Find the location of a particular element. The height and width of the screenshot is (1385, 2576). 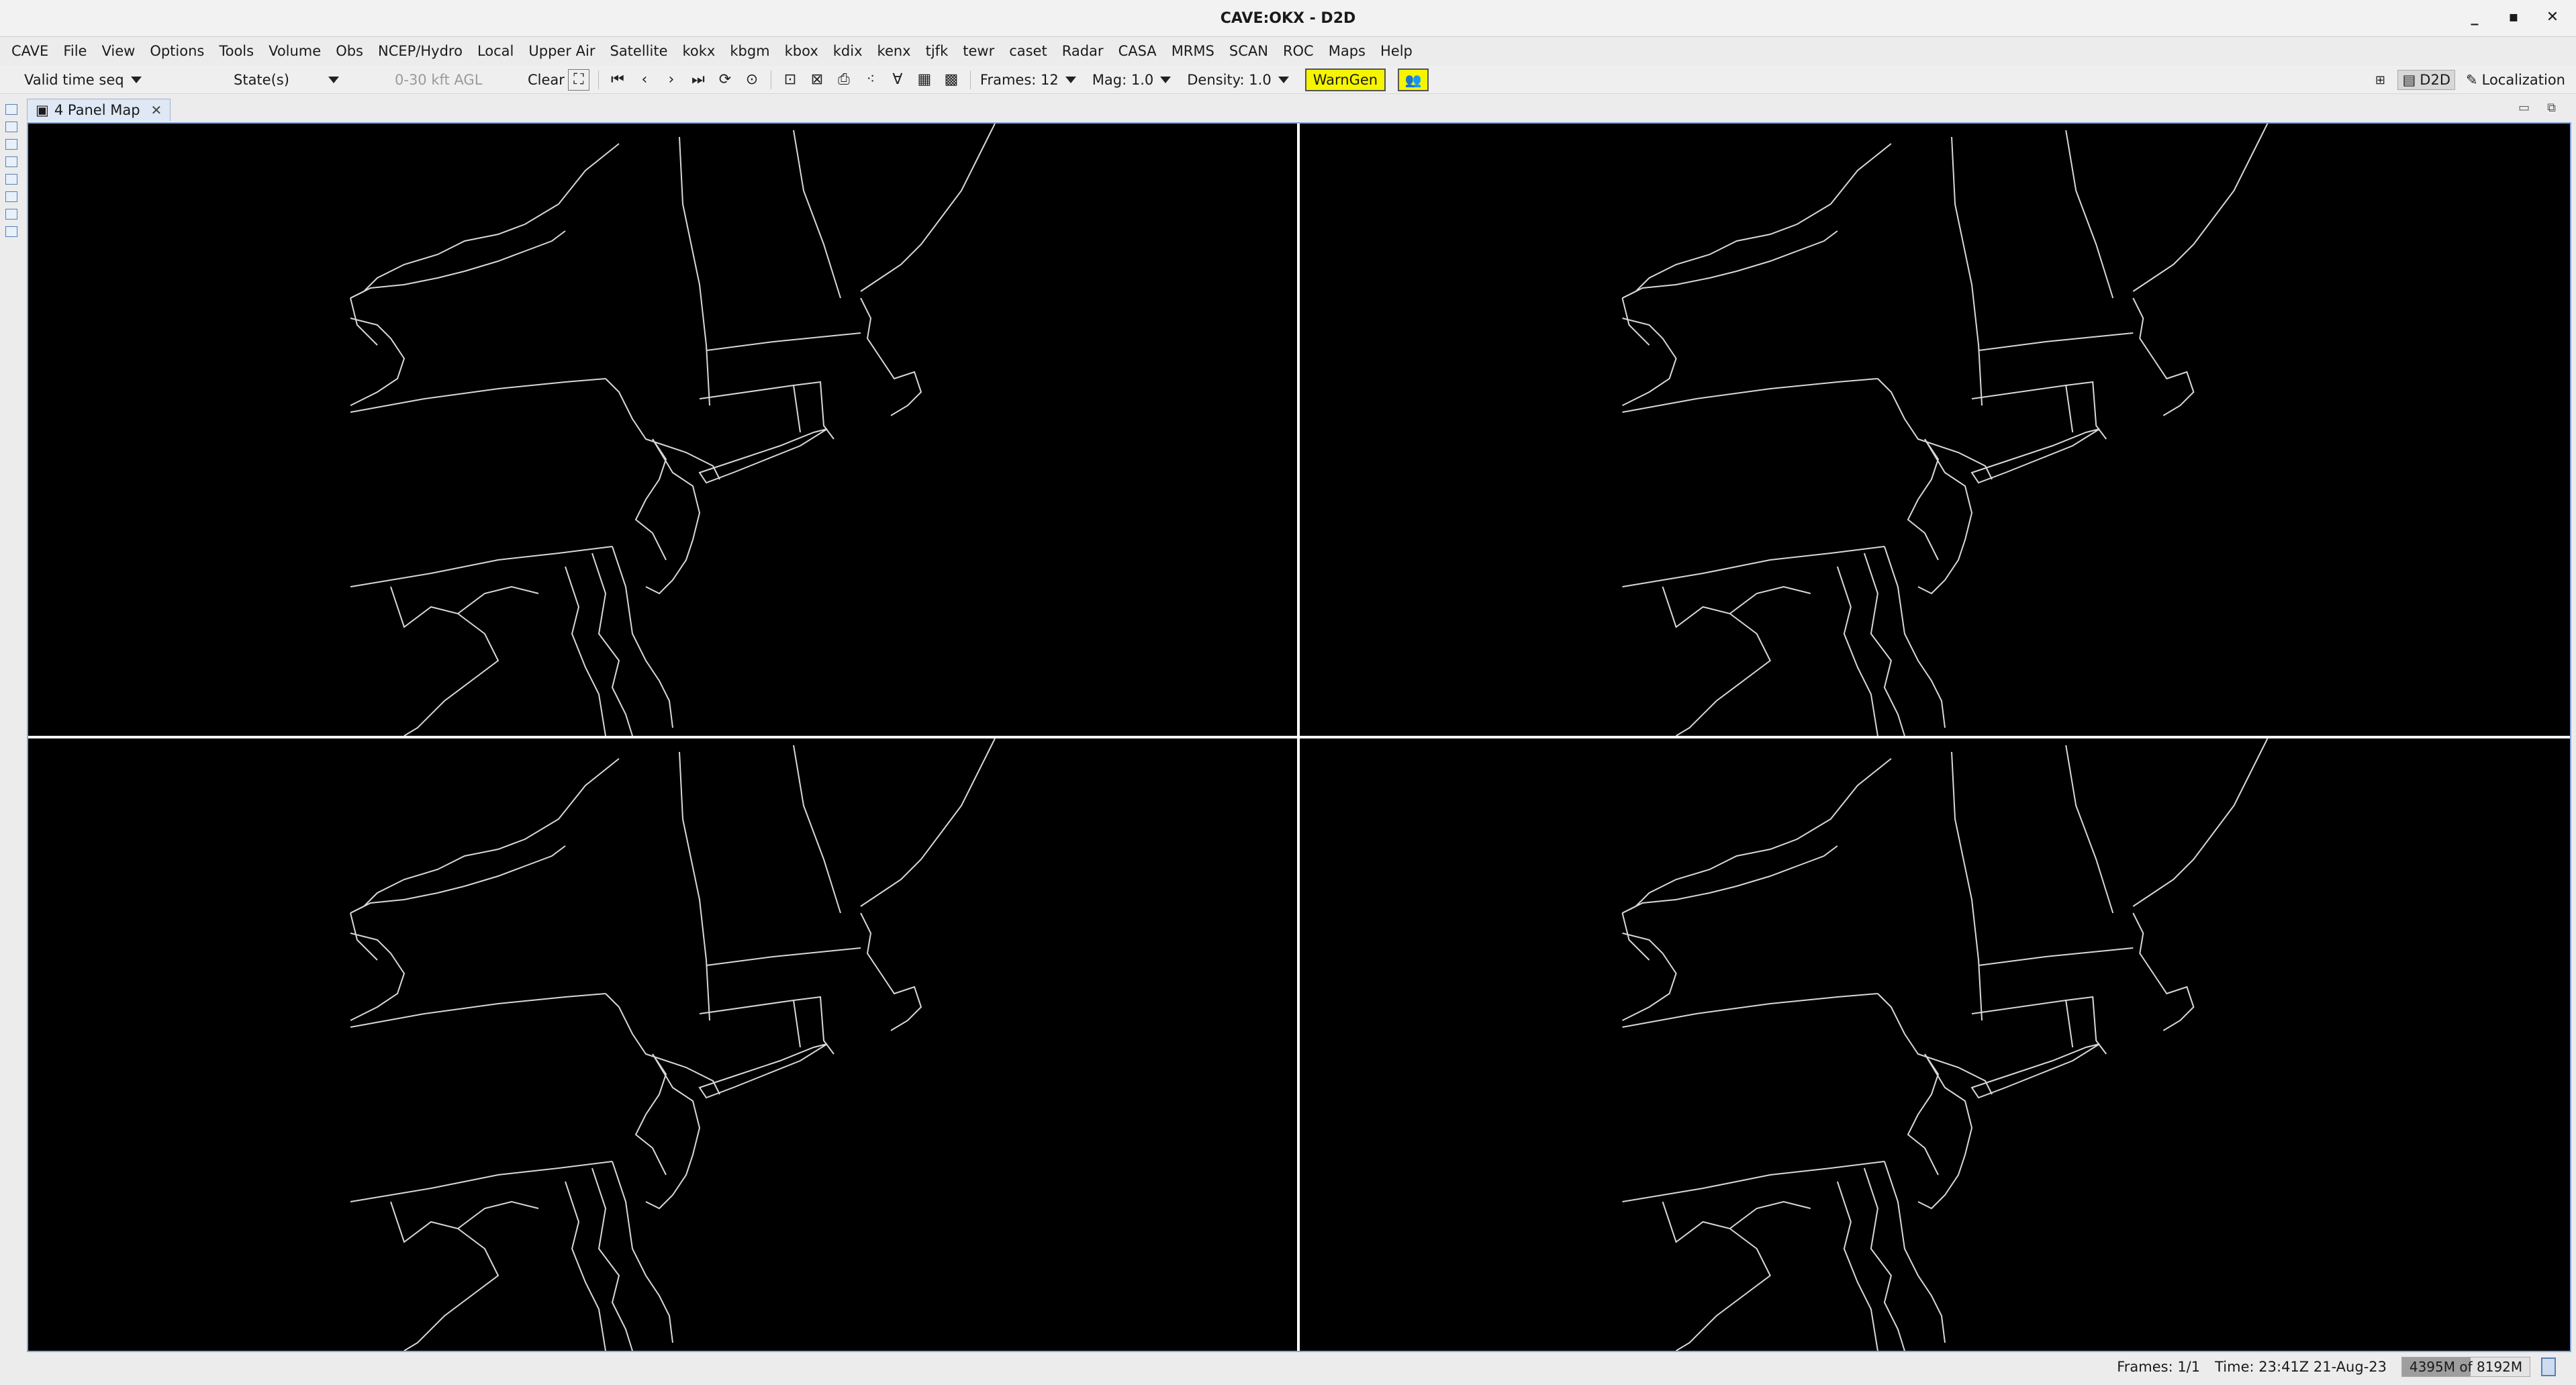

menu-volume: Volume is located at coordinates (294, 51).